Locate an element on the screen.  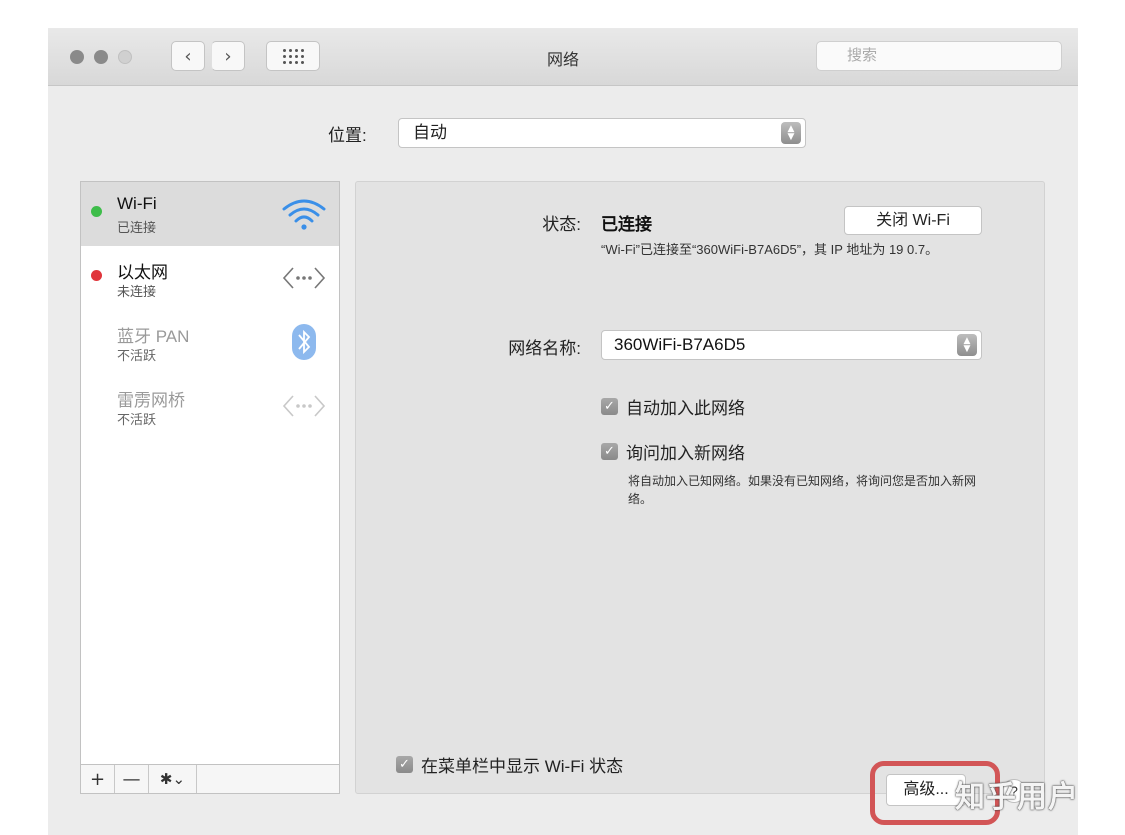
thunderbolt-bridge-icon is located at coordinates (304, 406).